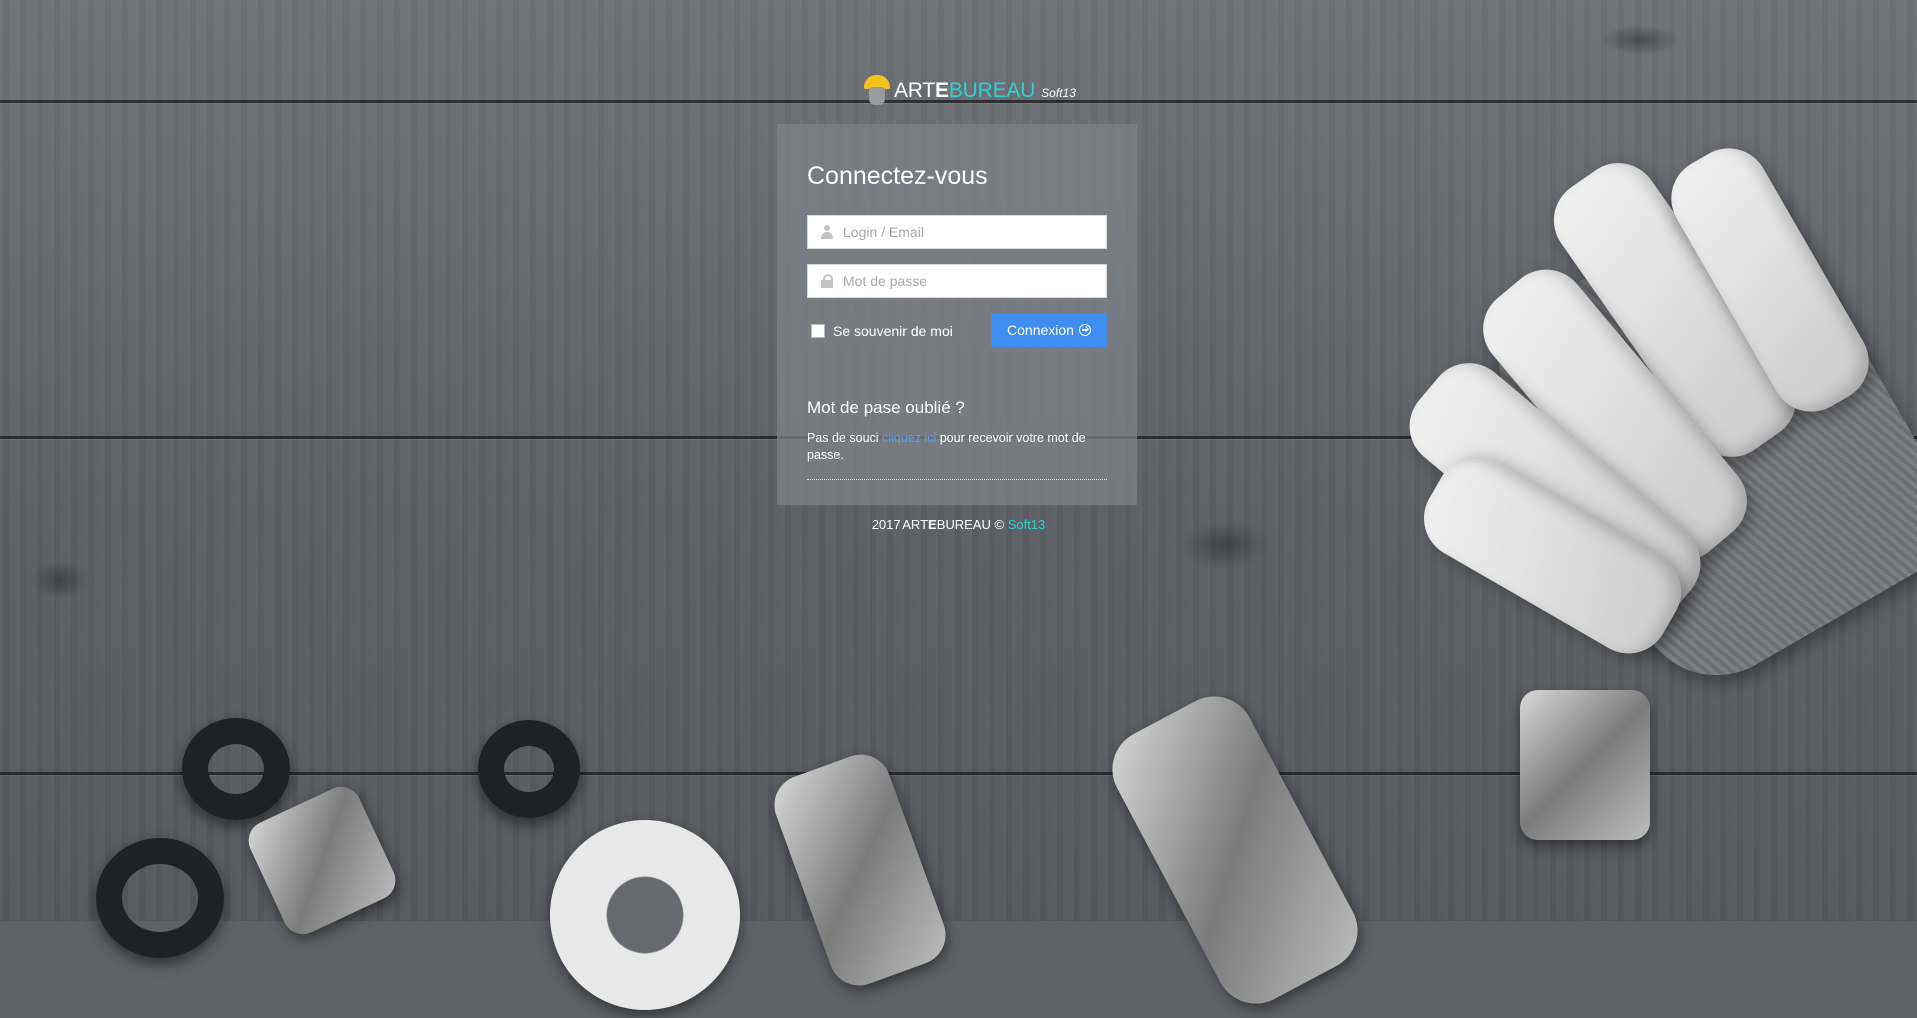 The height and width of the screenshot is (1018, 1917). What do you see at coordinates (845, 438) in the screenshot?
I see `forgot-text-before: Pas de souci` at bounding box center [845, 438].